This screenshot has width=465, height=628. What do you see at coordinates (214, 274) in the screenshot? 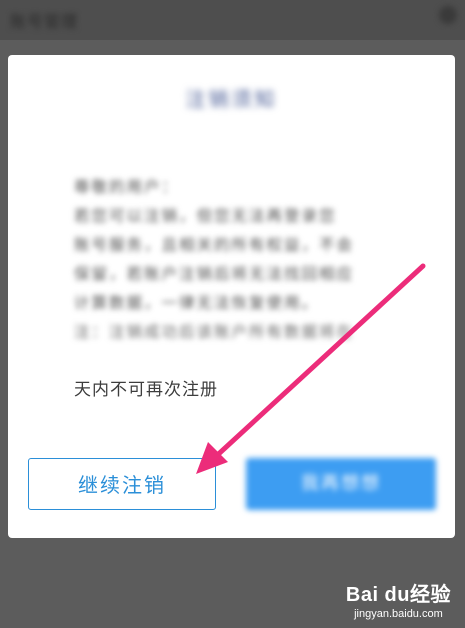
I see `body-line: 保留，若账户注销后将无法找回相应` at bounding box center [214, 274].